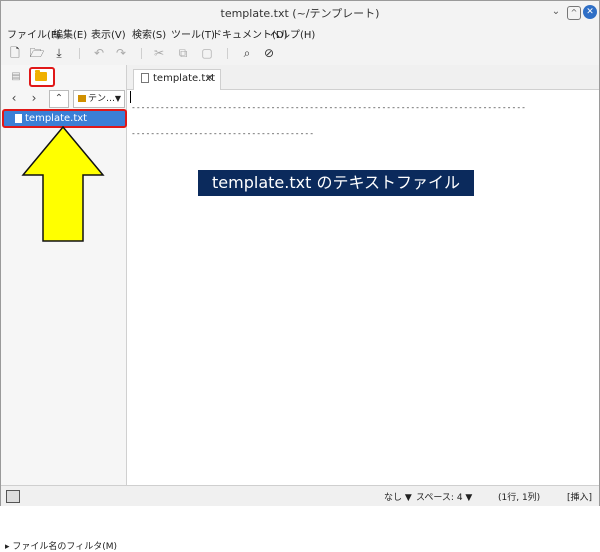 This screenshot has height=552, width=600. I want to click on close-icon: ✕, so click(590, 12).